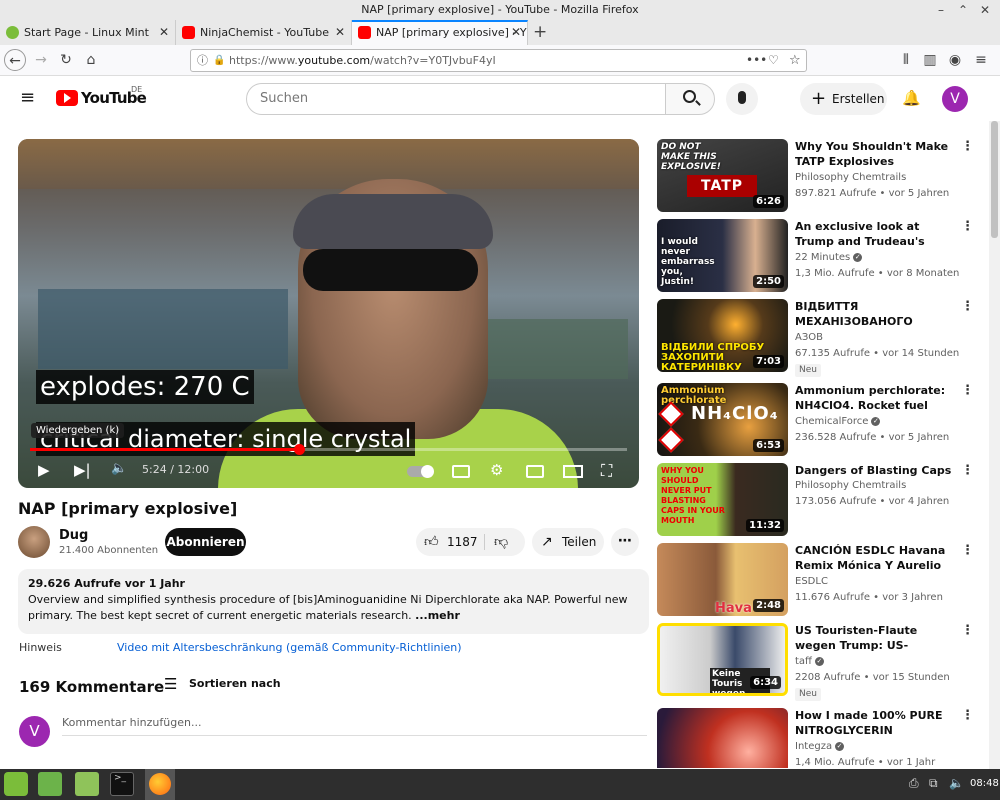 Image resolution: width=1000 pixels, height=800 pixels. Describe the element at coordinates (440, 32) in the screenshot. I see `tab-nap-video: NAP [primary explosive] - Y ✕` at that location.